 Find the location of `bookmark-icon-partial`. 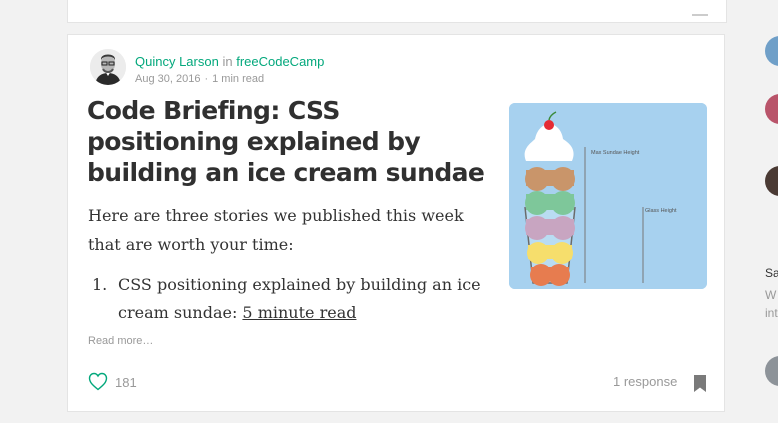

bookmark-icon-partial is located at coordinates (700, 12).